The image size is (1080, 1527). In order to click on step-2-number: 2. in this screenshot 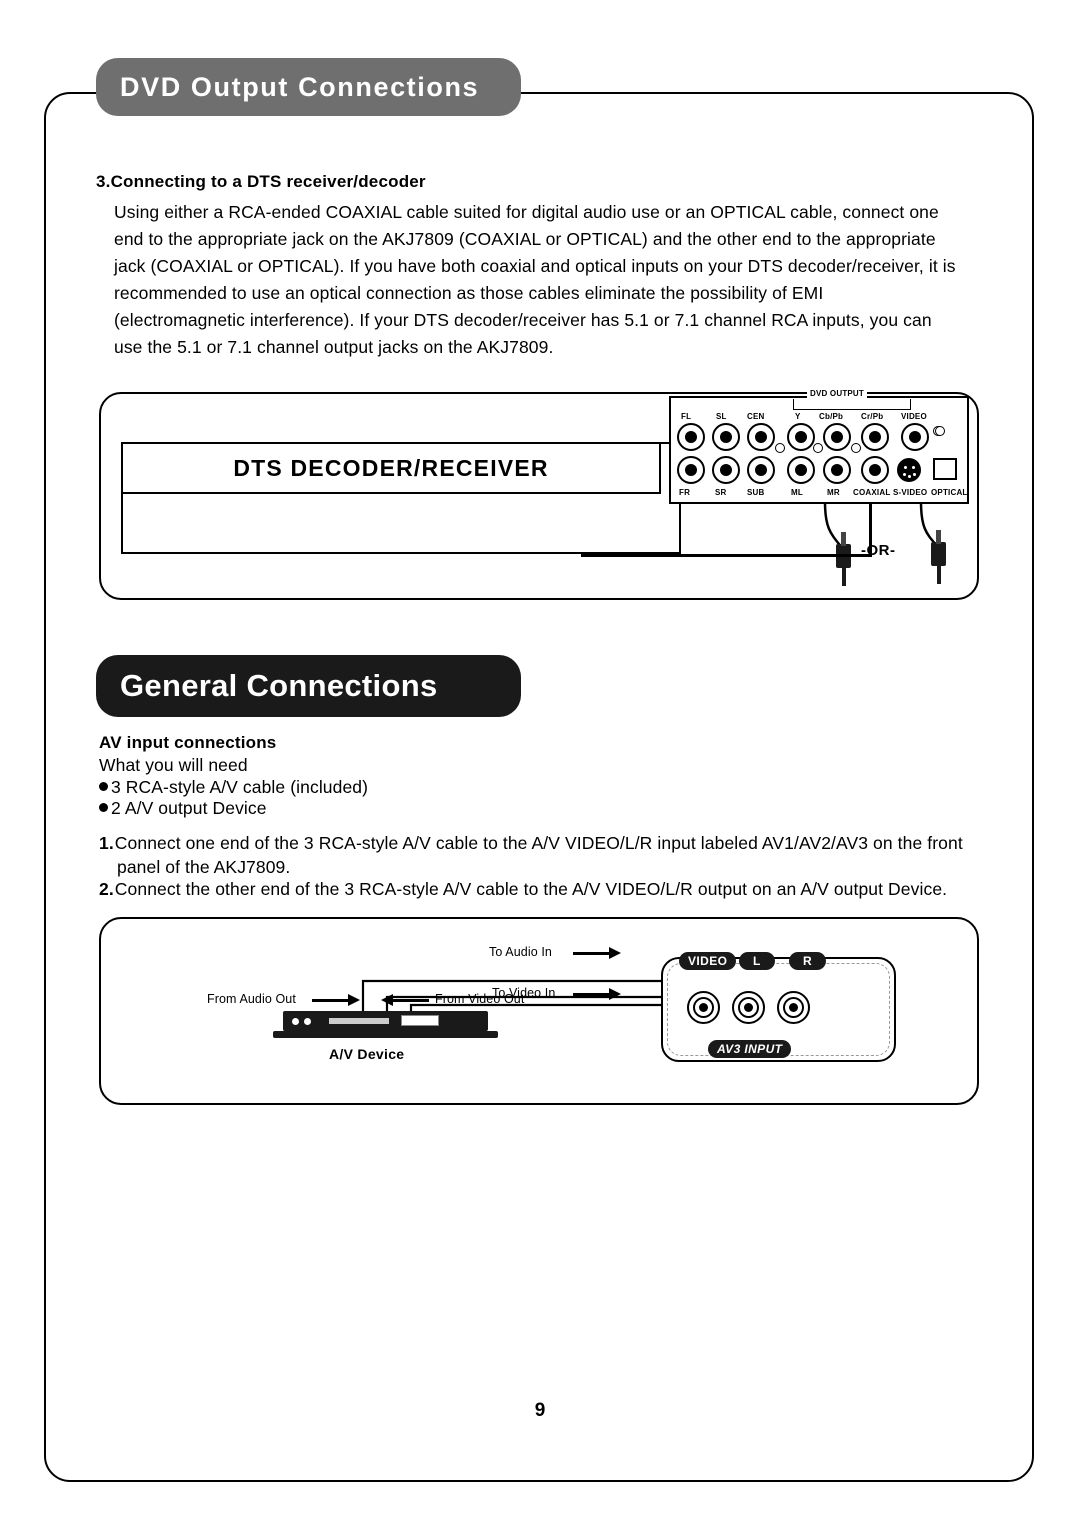, I will do `click(106, 889)`.